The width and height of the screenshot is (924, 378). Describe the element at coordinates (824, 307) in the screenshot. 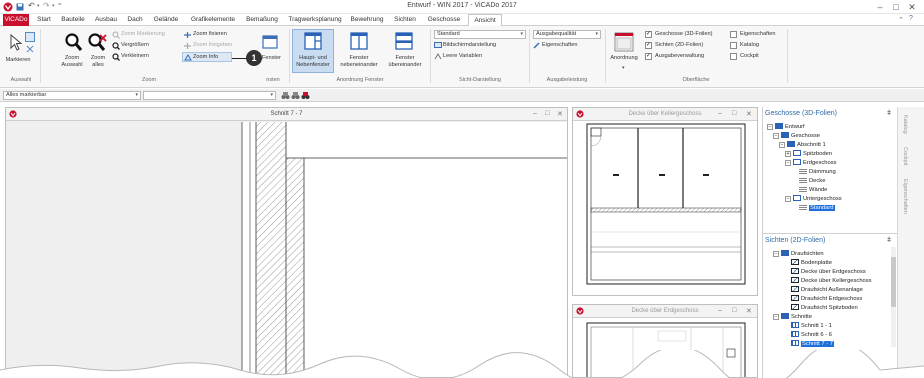

I see `tree-item-draufsicht-spitzboden: Draufsicht Spitzboden` at that location.